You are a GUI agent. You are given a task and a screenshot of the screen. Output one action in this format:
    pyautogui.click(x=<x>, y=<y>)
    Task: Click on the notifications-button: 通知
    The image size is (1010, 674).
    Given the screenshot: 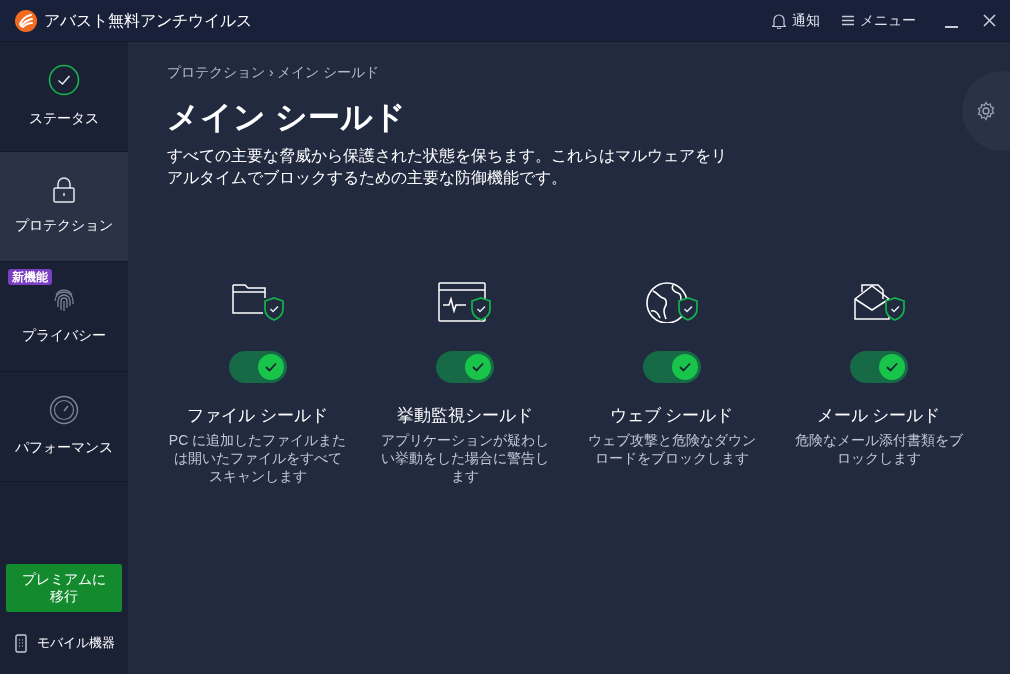 What is the action you would take?
    pyautogui.click(x=796, y=20)
    